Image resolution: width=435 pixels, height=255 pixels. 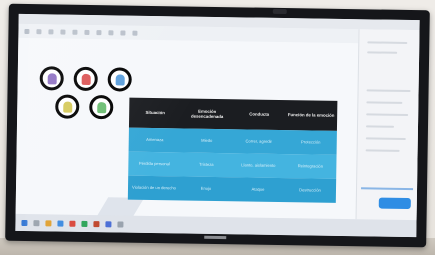 What do you see at coordinates (207, 140) in the screenshot?
I see `table-cell: Miedo` at bounding box center [207, 140].